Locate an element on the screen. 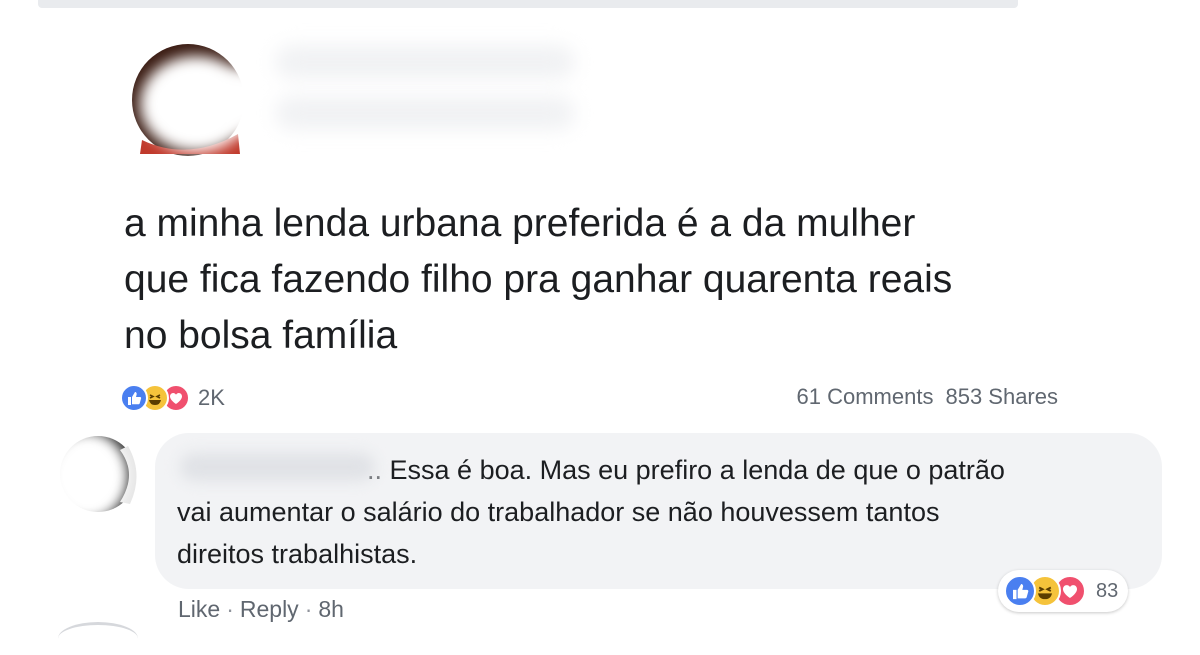  post-stats: 61 Comments 853 Shares is located at coordinates (927, 397).